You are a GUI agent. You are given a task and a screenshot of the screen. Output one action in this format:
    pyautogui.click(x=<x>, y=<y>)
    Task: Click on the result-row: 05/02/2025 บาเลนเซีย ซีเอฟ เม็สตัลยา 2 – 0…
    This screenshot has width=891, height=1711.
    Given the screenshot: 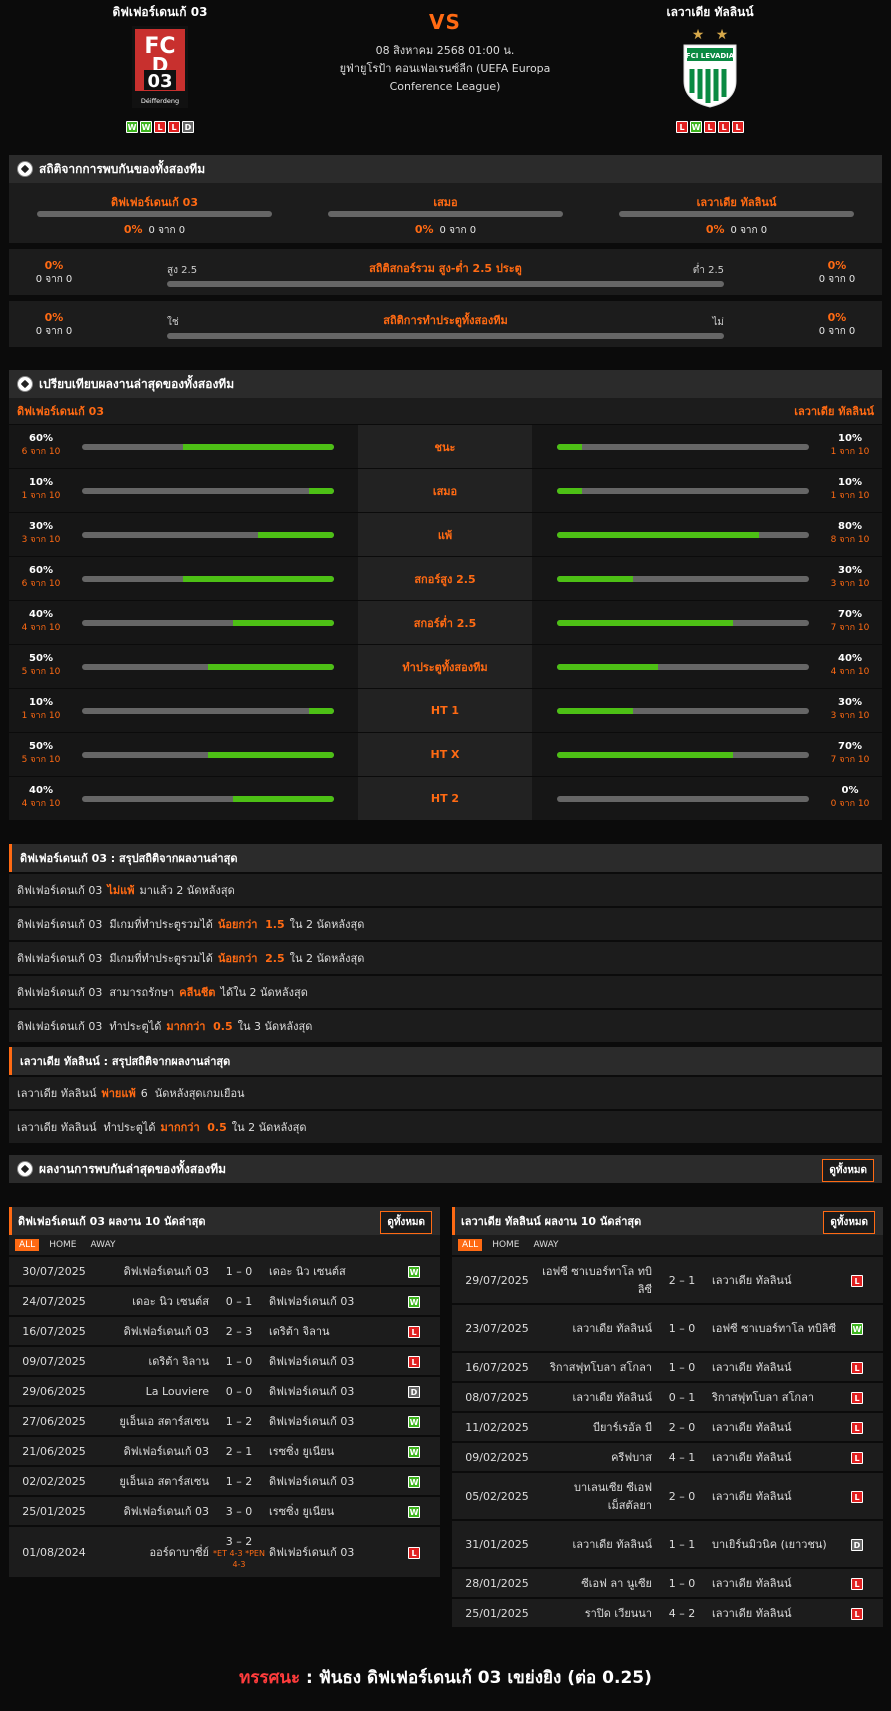 What is the action you would take?
    pyautogui.click(x=667, y=1496)
    